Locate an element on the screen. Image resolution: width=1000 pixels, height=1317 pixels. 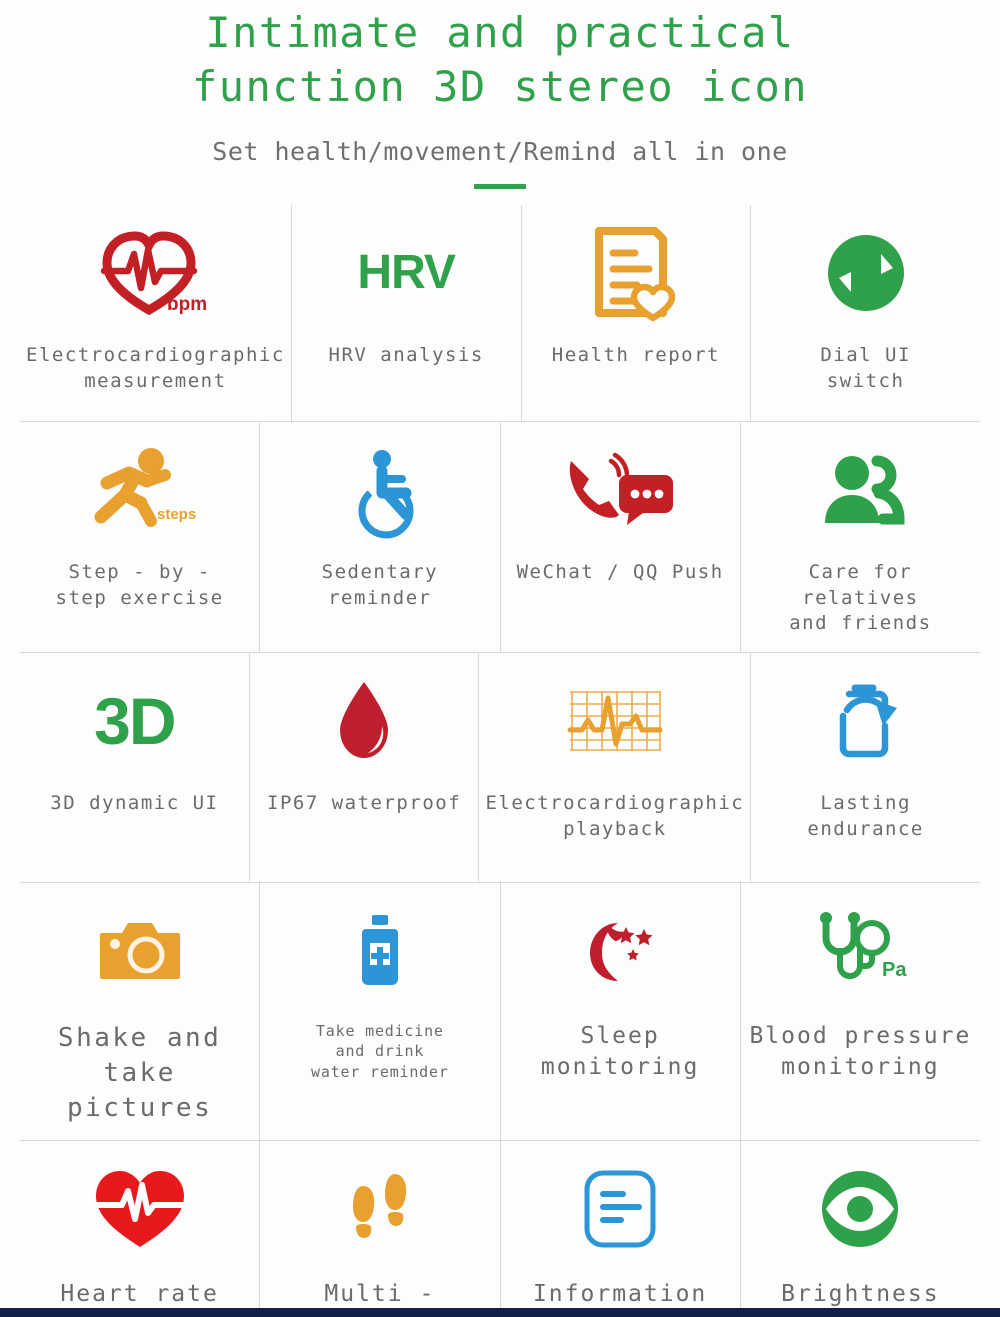
medicine-bottle-icon is located at coordinates (379, 951).